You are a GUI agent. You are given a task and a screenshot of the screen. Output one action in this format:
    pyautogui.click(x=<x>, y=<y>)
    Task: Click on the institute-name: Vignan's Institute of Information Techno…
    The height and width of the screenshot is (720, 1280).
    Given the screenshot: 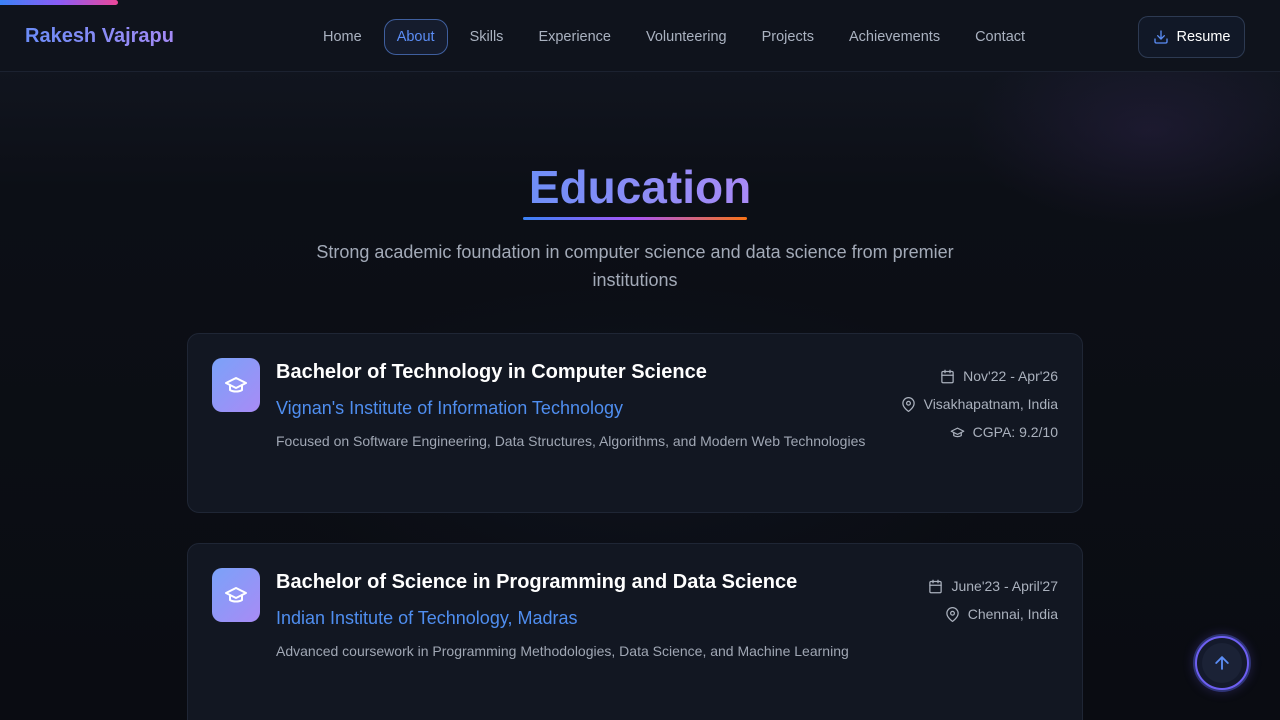 What is the action you would take?
    pyautogui.click(x=449, y=408)
    